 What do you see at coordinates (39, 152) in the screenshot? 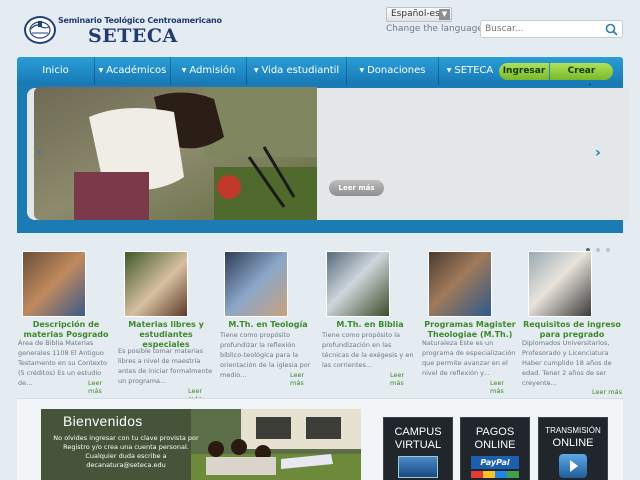
I see `chevron-left-icon: ‹` at bounding box center [39, 152].